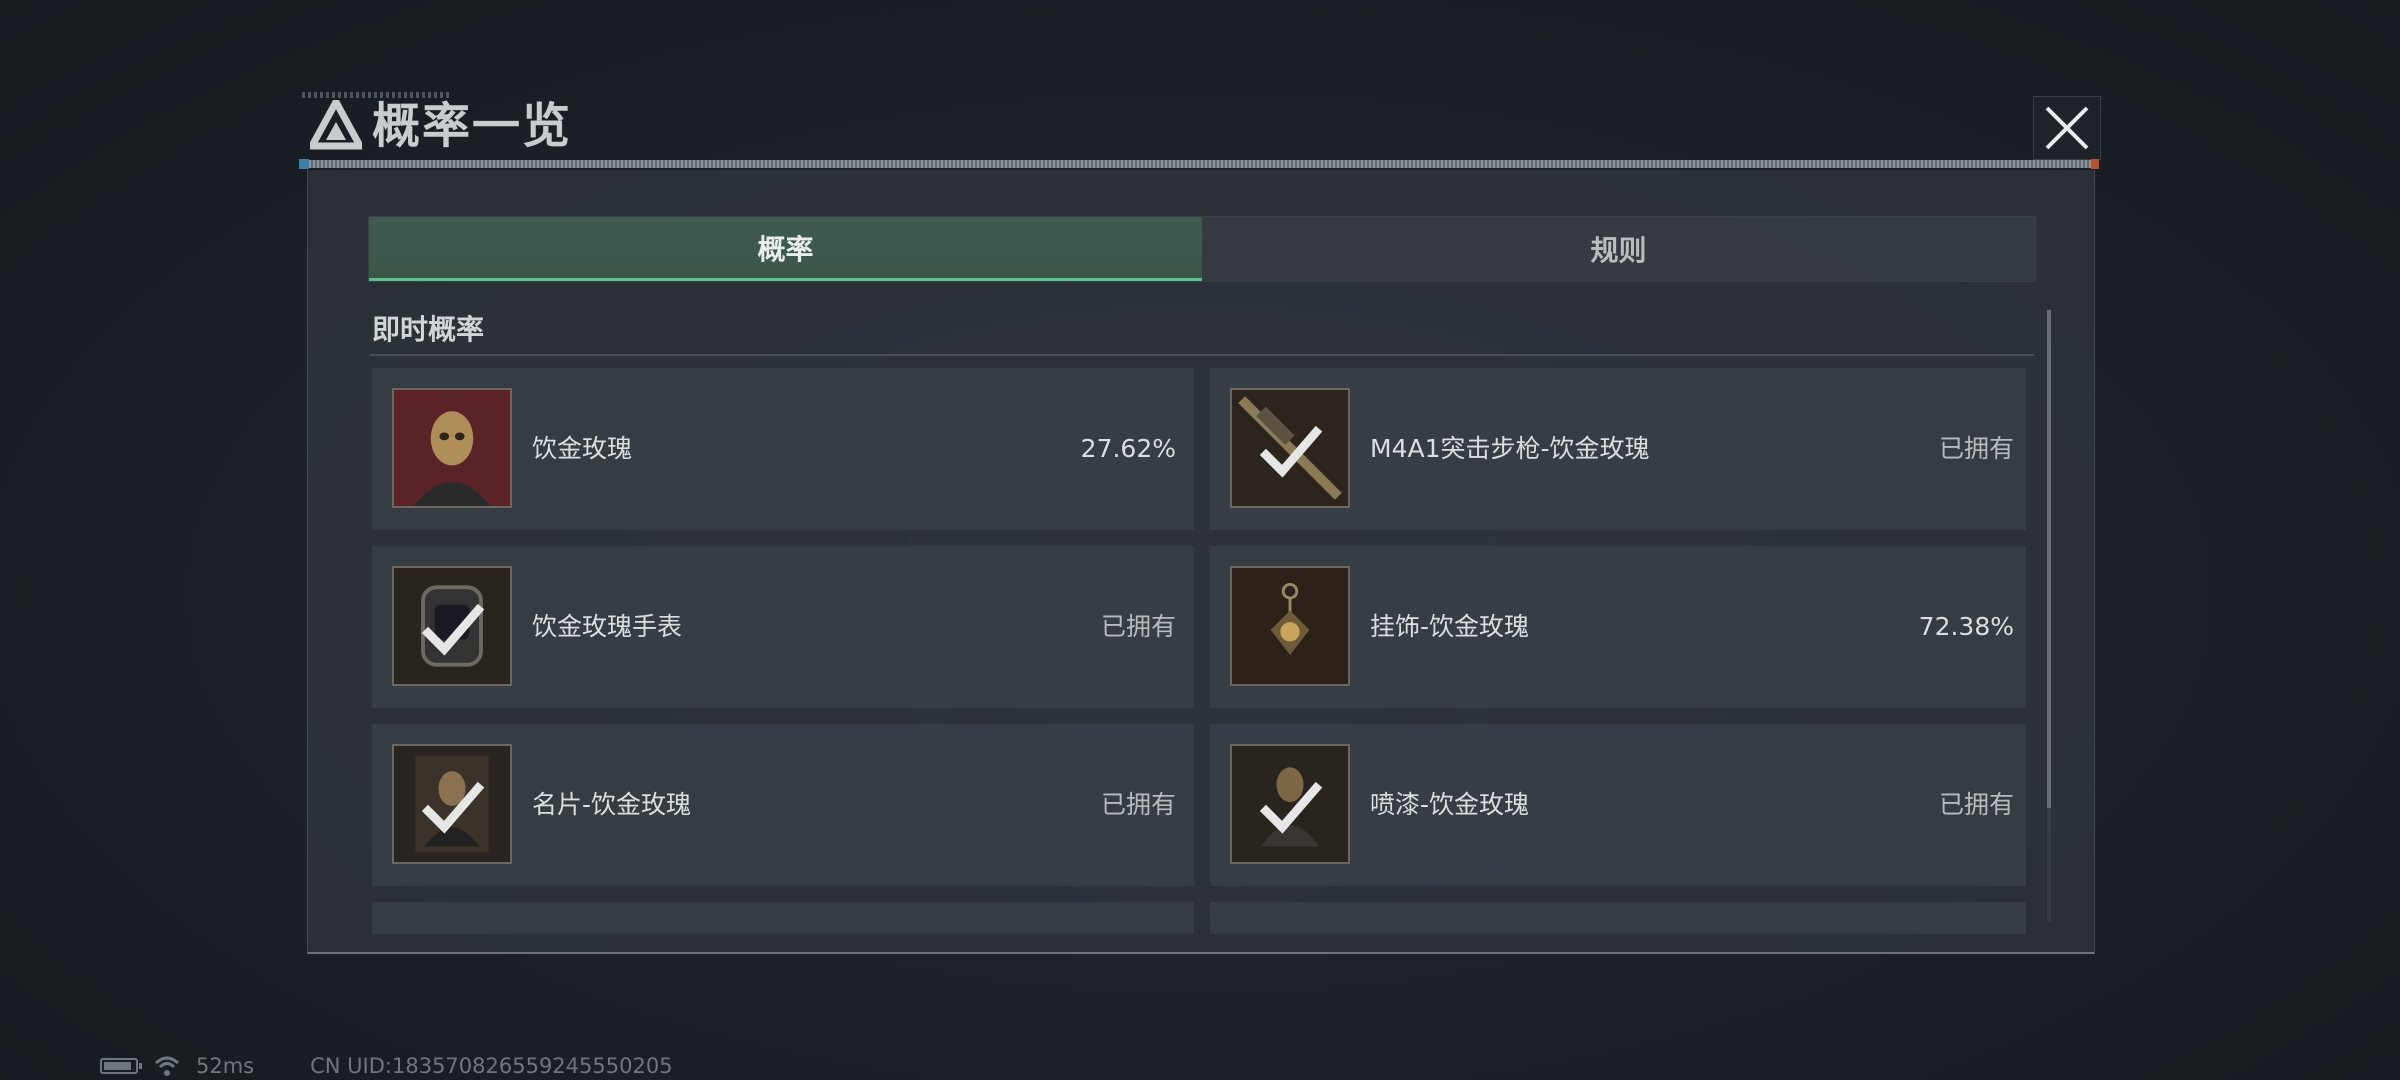 Image resolution: width=2400 pixels, height=1080 pixels. Describe the element at coordinates (1128, 448) in the screenshot. I see `item-probability: 27.62%` at that location.